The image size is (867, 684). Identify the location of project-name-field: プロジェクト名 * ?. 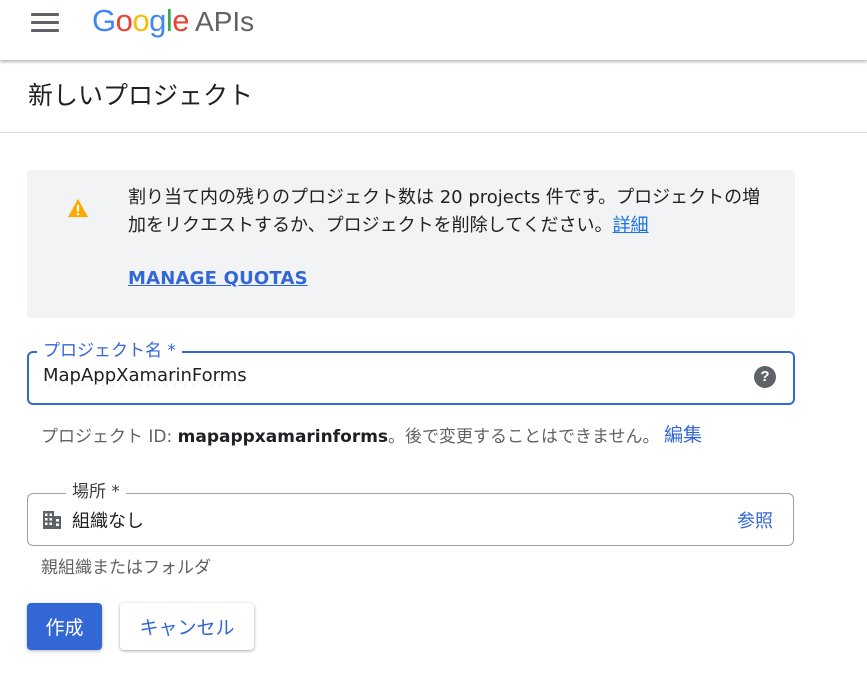
(411, 372).